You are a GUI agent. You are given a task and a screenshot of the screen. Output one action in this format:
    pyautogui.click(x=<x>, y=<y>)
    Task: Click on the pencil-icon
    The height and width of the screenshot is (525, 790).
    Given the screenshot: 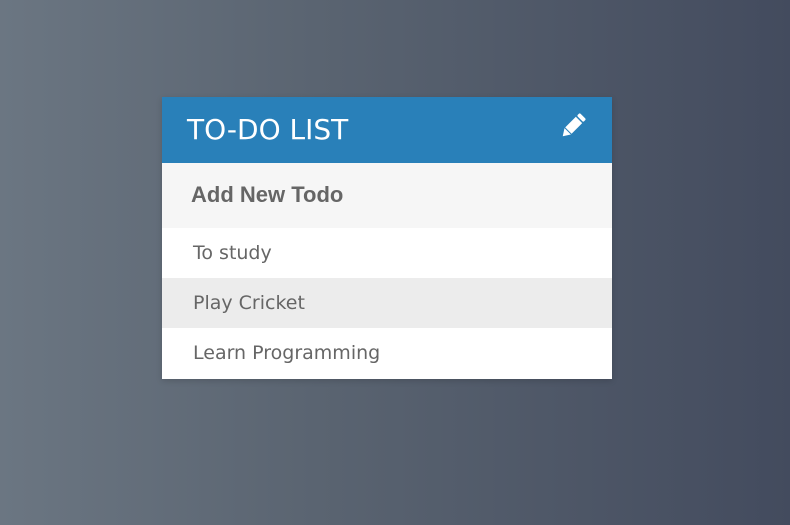 What is the action you would take?
    pyautogui.click(x=574, y=125)
    